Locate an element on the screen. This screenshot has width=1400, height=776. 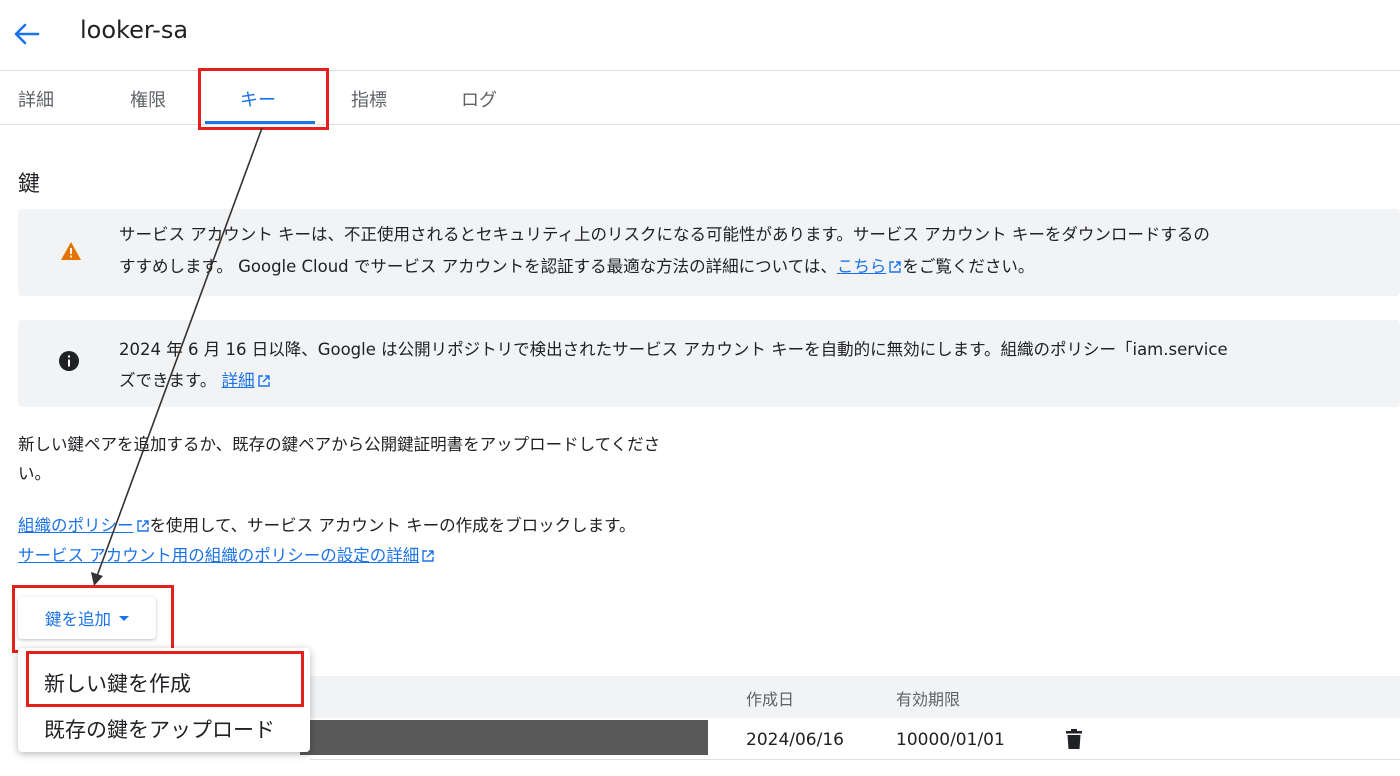
tab-permissions: 権限 is located at coordinates (148, 99).